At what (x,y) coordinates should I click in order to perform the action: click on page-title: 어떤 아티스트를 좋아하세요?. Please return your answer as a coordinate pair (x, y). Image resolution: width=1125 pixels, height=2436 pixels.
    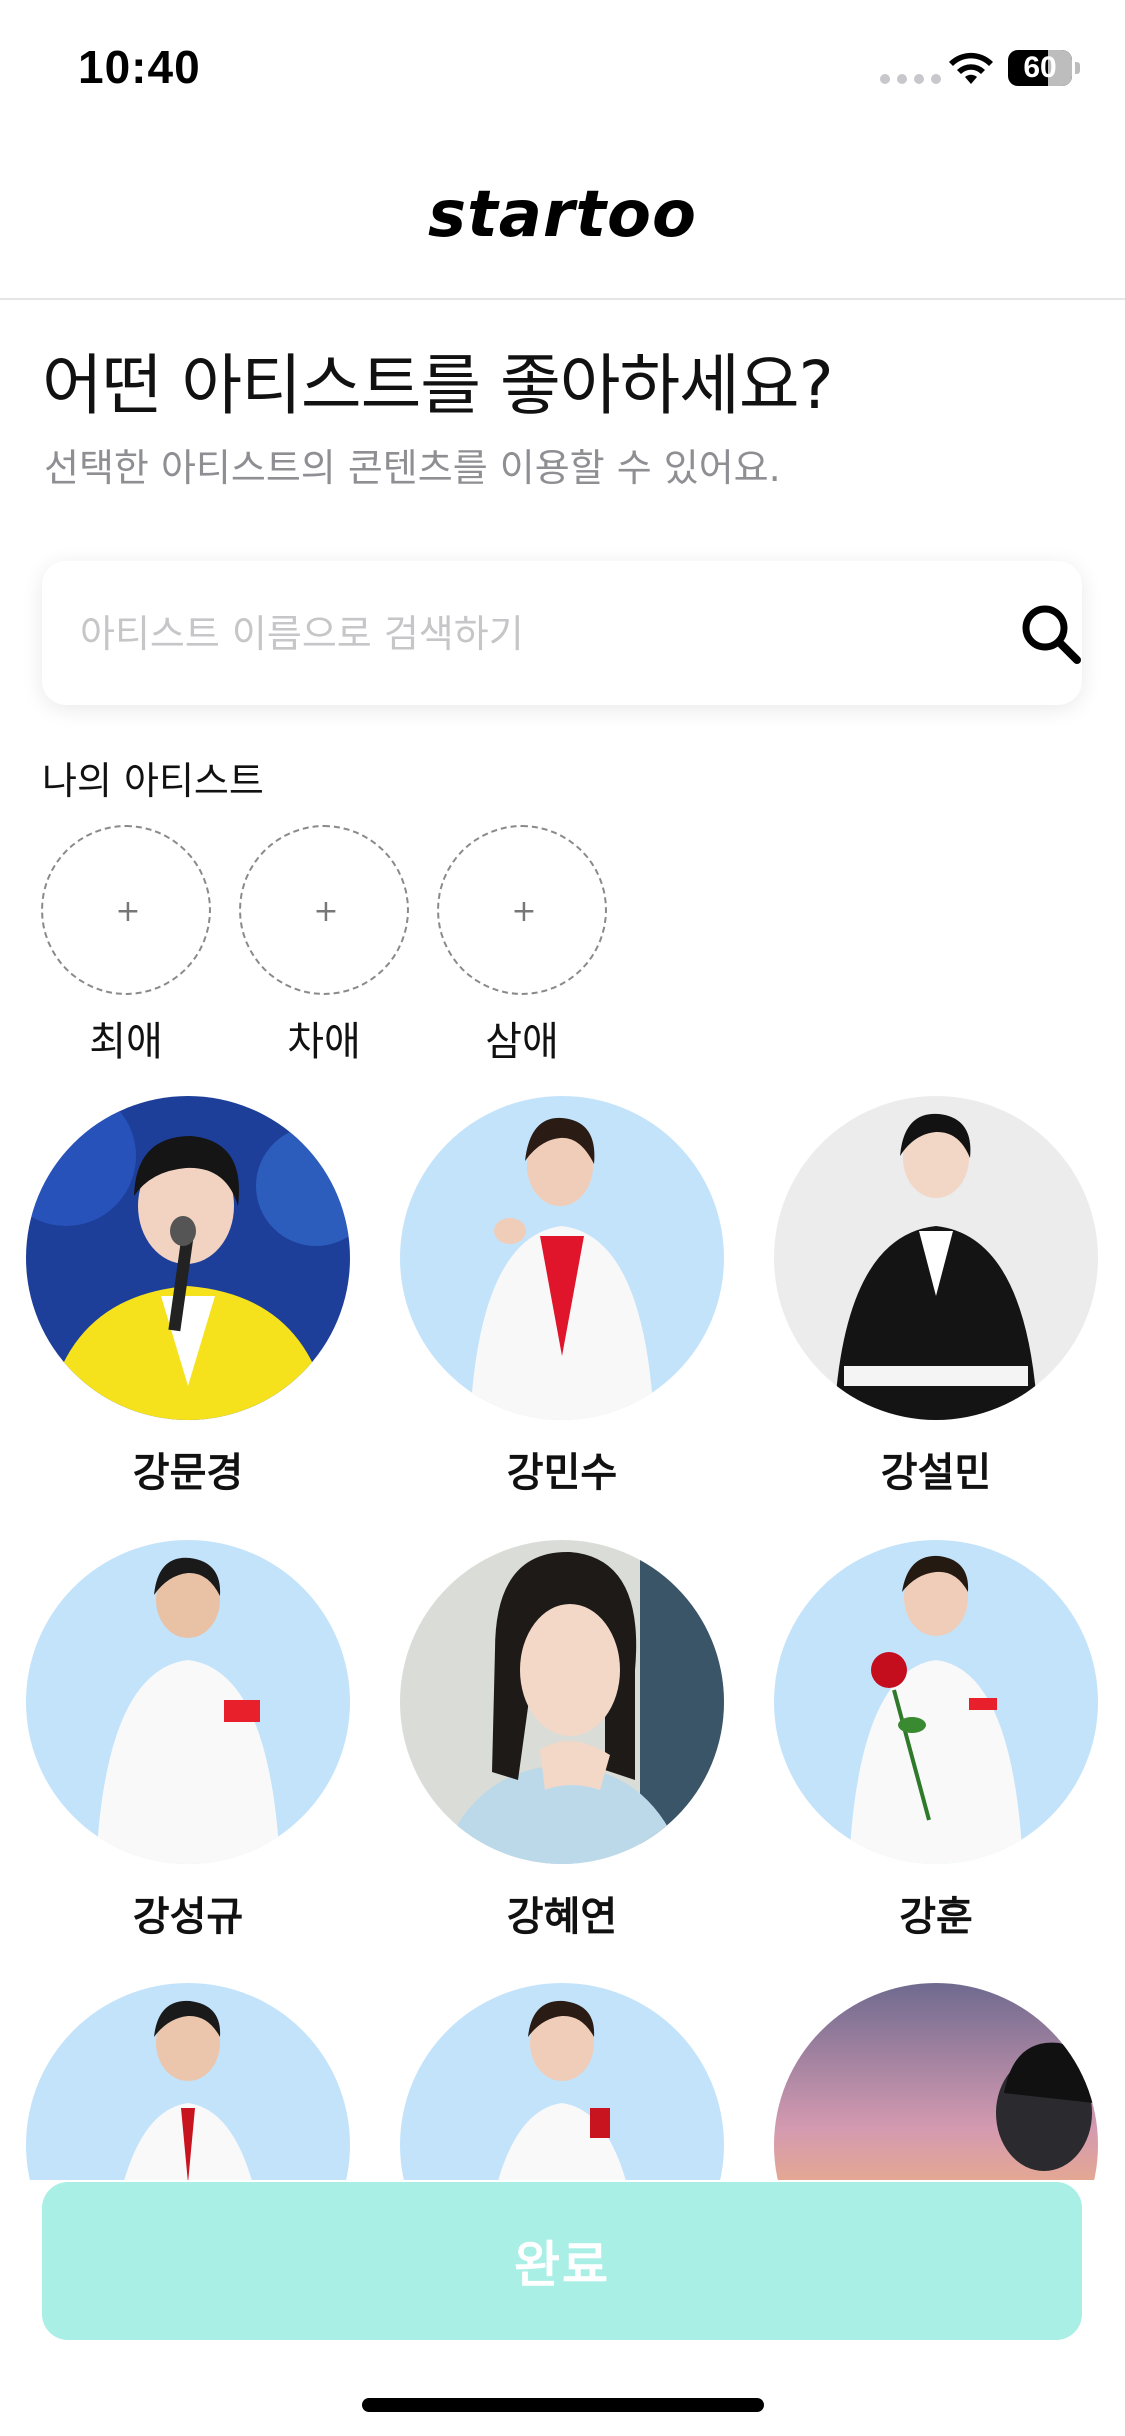
    Looking at the image, I should click on (438, 385).